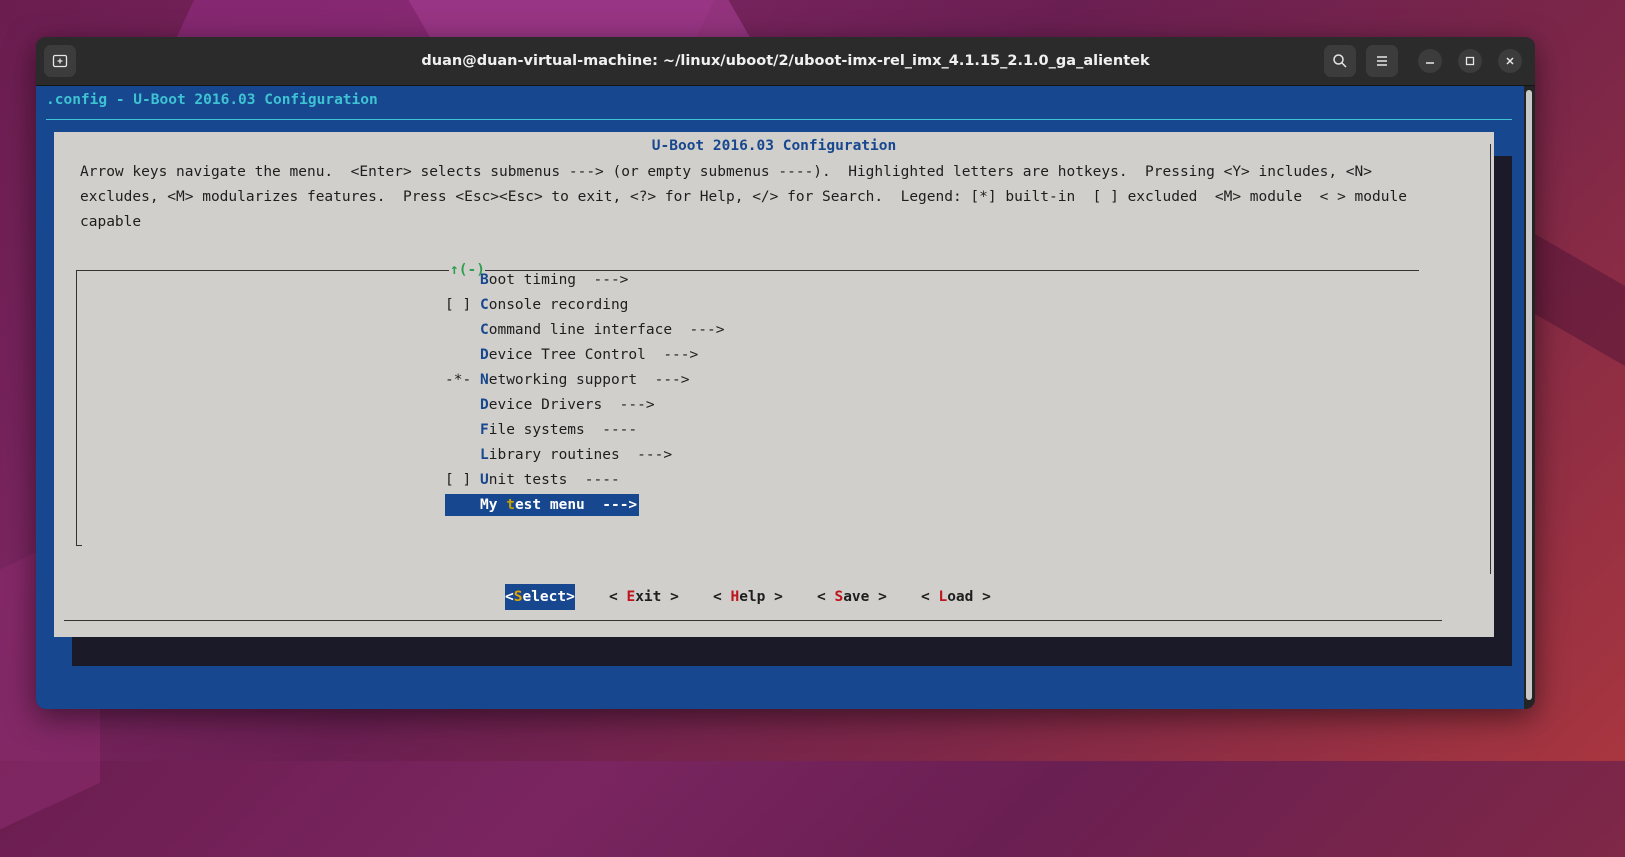  I want to click on button-save: < Save >, so click(852, 597).